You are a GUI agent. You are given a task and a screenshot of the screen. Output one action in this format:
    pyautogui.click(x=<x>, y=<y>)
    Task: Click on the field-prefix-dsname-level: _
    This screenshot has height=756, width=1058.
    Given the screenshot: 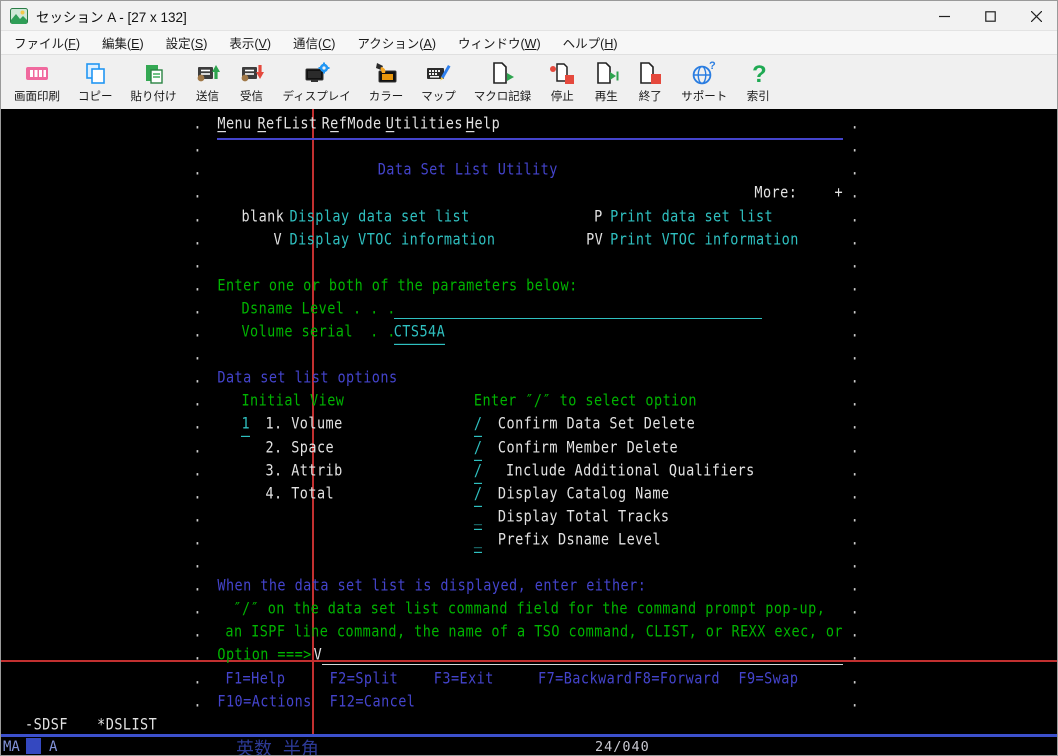 What is the action you would take?
    pyautogui.click(x=478, y=541)
    